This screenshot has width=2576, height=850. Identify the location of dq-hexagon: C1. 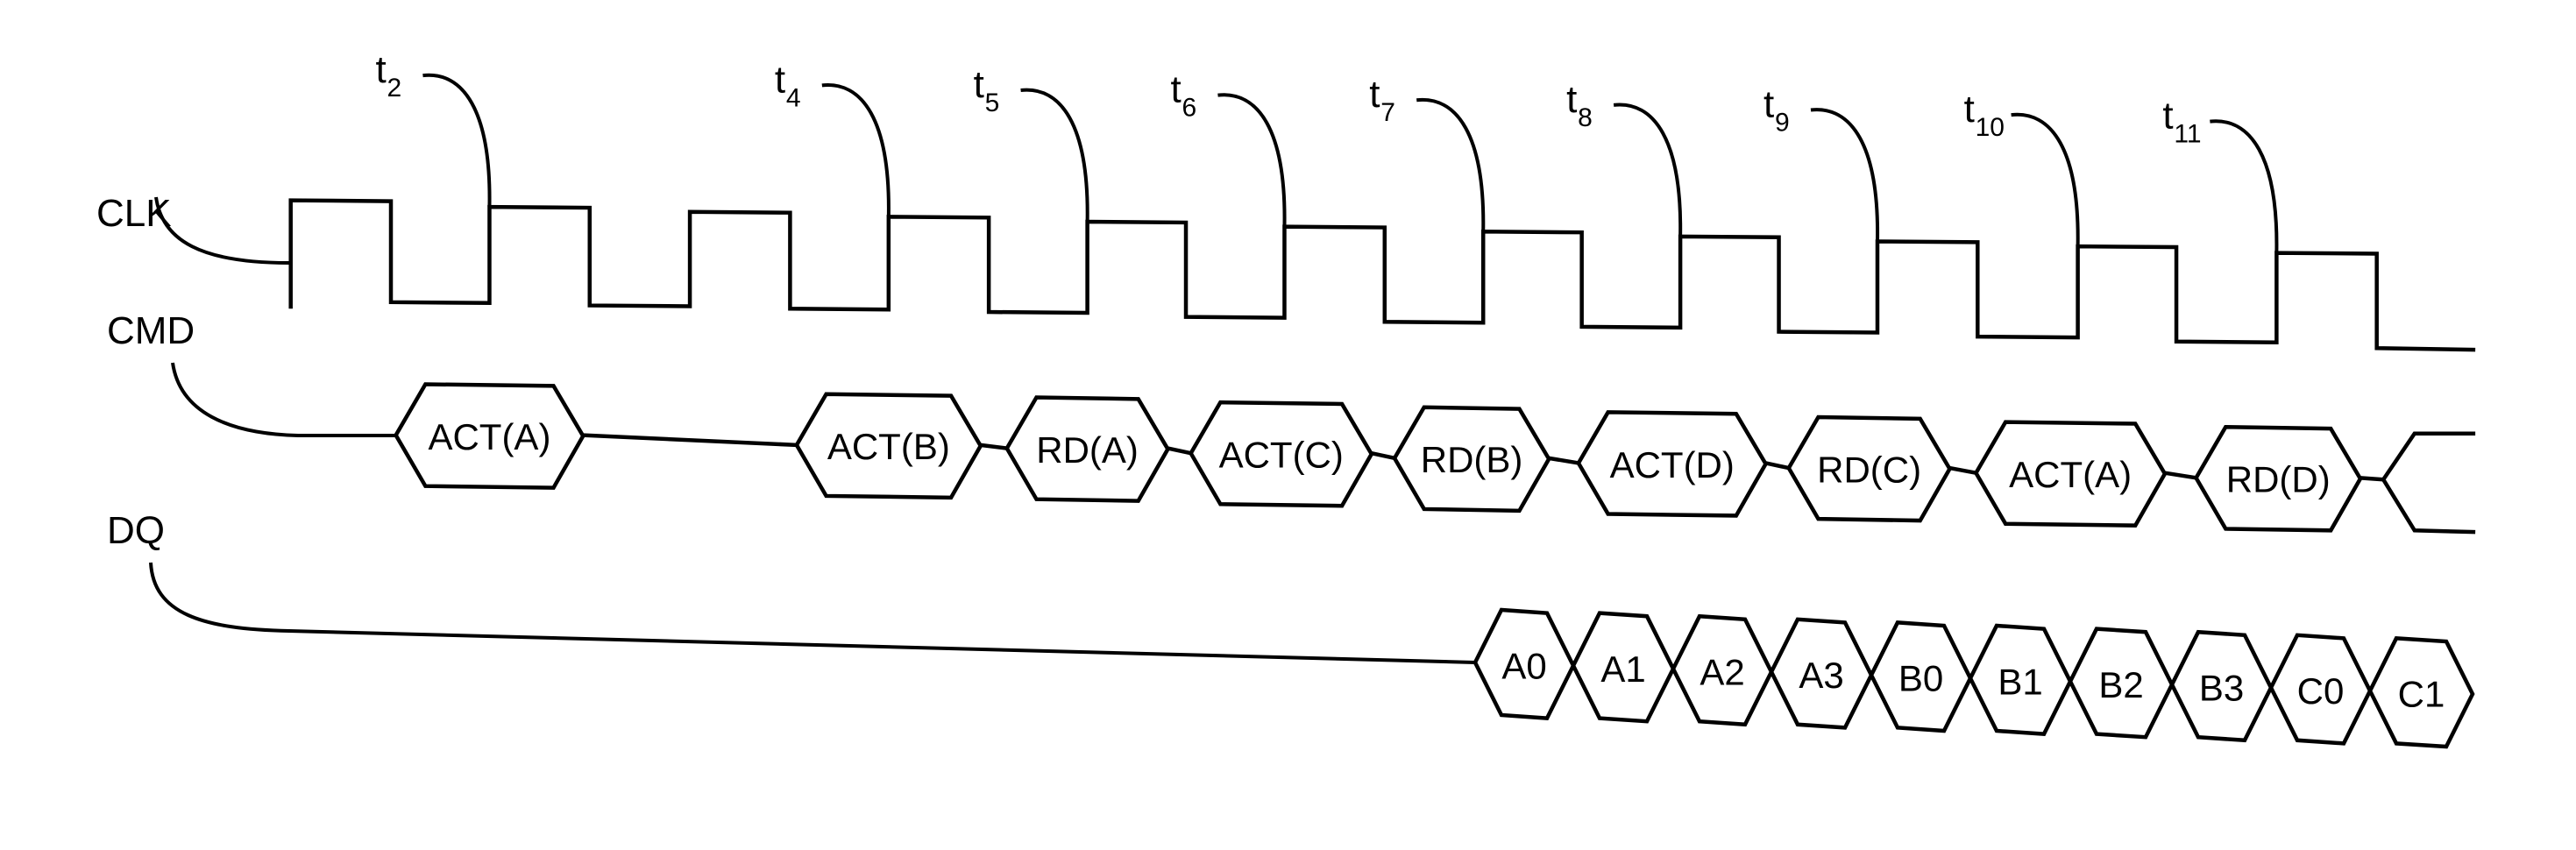
(2421, 692).